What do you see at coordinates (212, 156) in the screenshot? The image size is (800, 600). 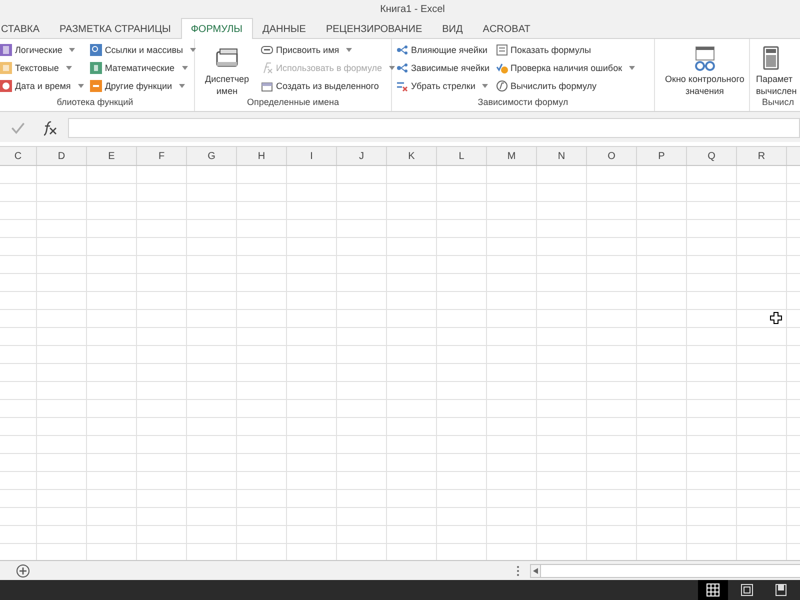 I see `column-header: G` at bounding box center [212, 156].